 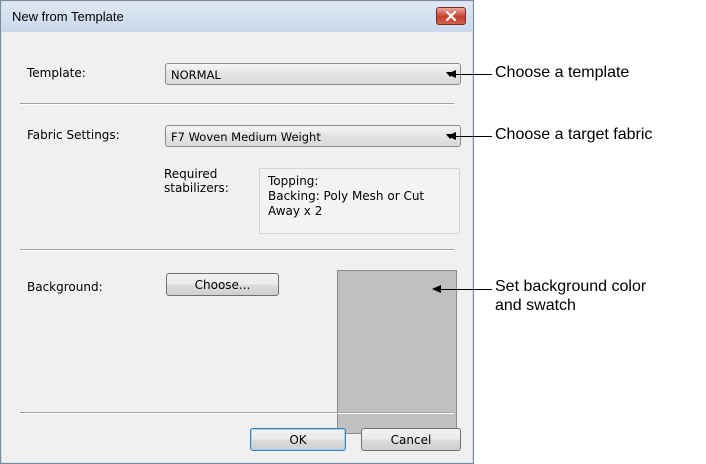 I want to click on fabric-settings-label: Fabric Settings:, so click(x=73, y=135).